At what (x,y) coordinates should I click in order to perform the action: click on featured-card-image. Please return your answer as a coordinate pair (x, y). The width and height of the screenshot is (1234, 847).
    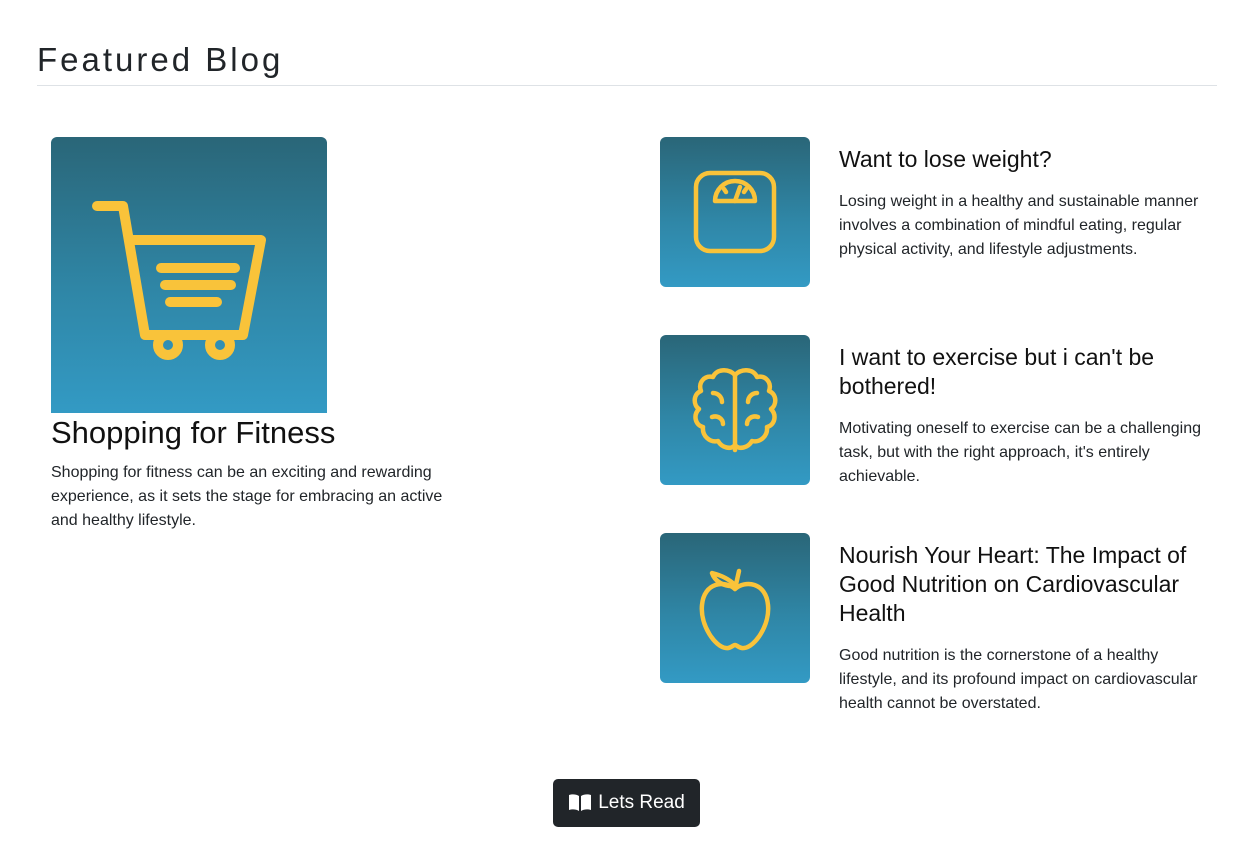
    Looking at the image, I should click on (189, 275).